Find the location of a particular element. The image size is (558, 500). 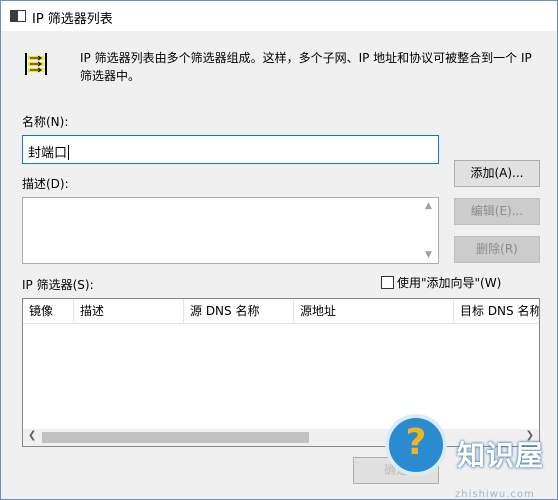

watermark: ? 知识屋 zhishiwu.com is located at coordinates (471, 457).